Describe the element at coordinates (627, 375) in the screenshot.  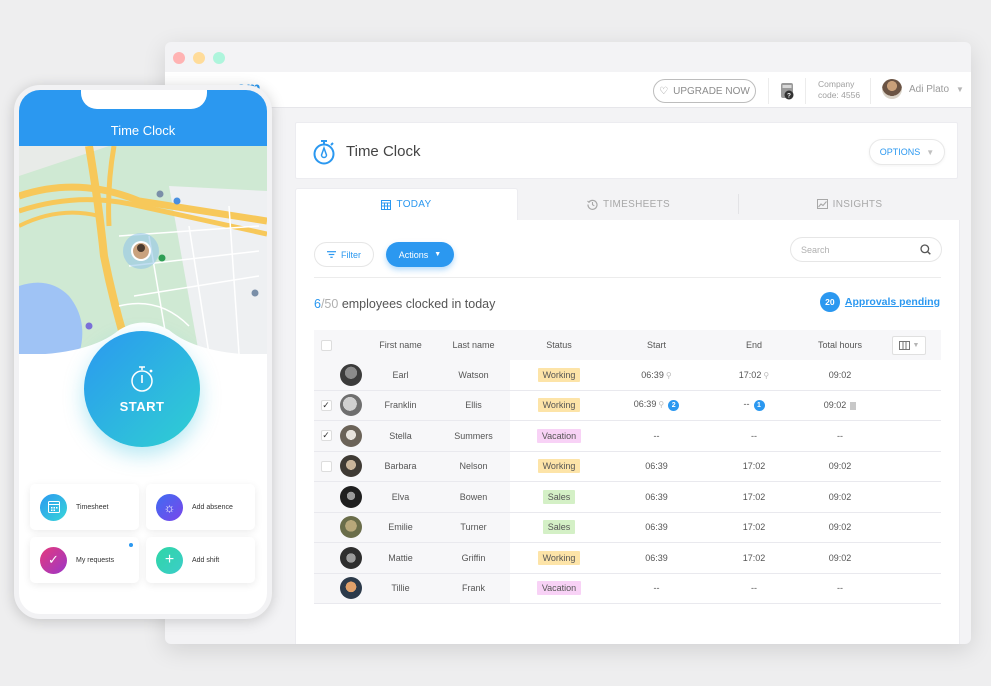
I see `table-row: Earl Watson Working 06:39 ⚲ 17:02 ⚲ 09:02` at that location.